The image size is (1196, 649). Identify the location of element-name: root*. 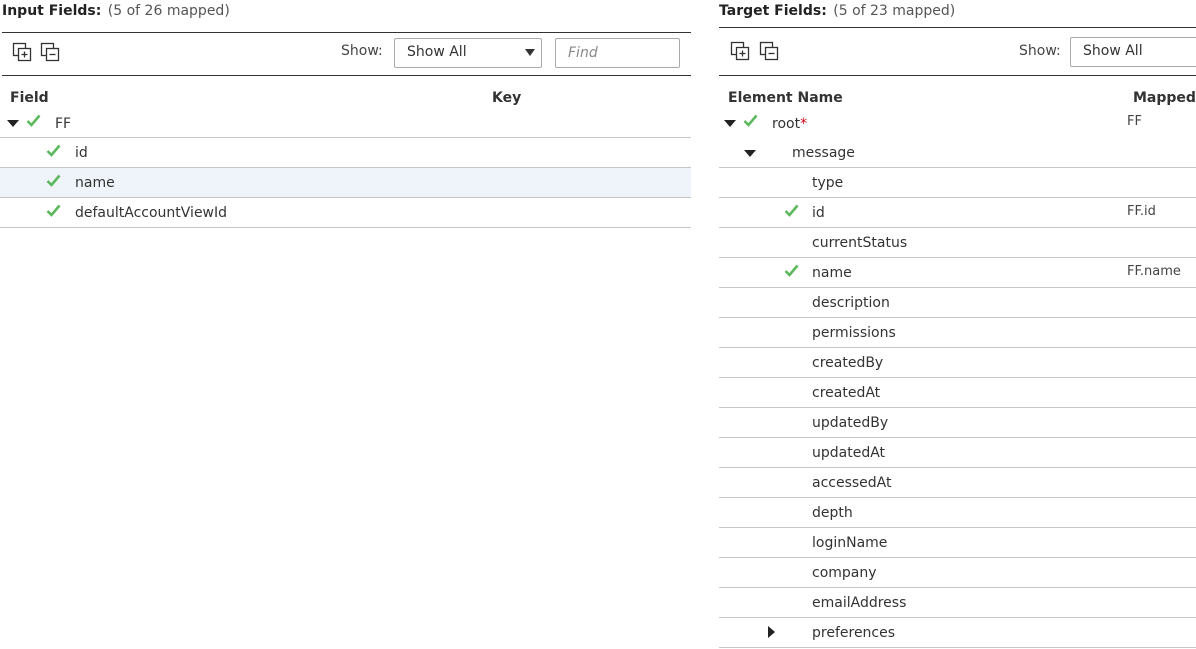
(789, 124).